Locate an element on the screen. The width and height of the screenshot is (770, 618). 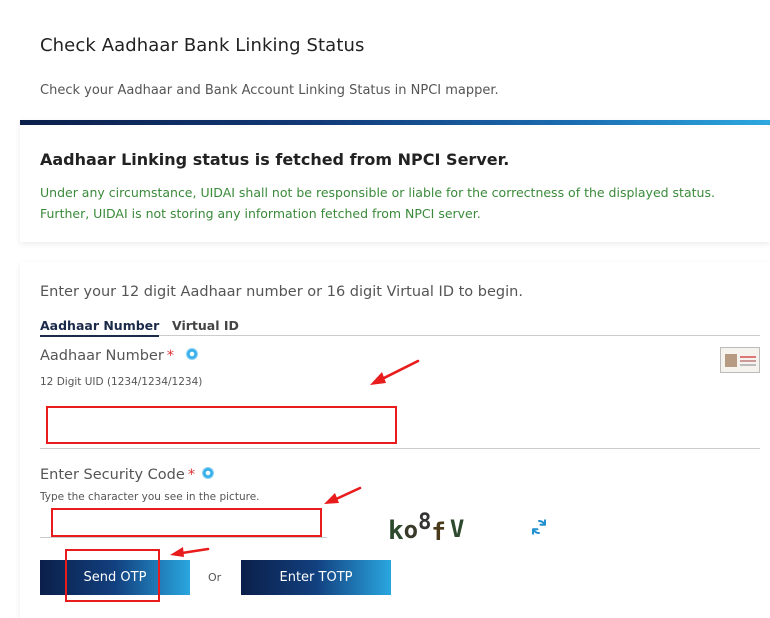
captcha-char: V is located at coordinates (457, 529).